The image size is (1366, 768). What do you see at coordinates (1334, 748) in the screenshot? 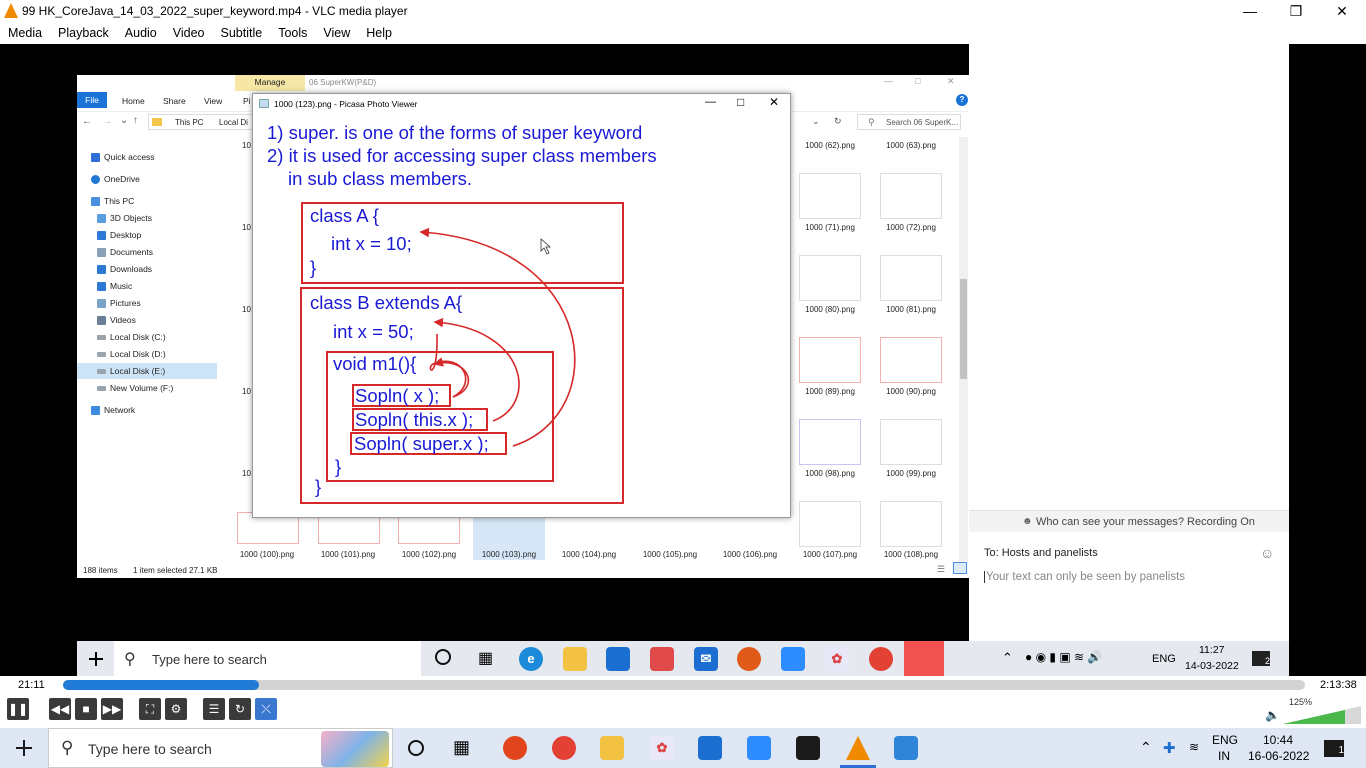
I see `notification-icon: 1` at bounding box center [1334, 748].